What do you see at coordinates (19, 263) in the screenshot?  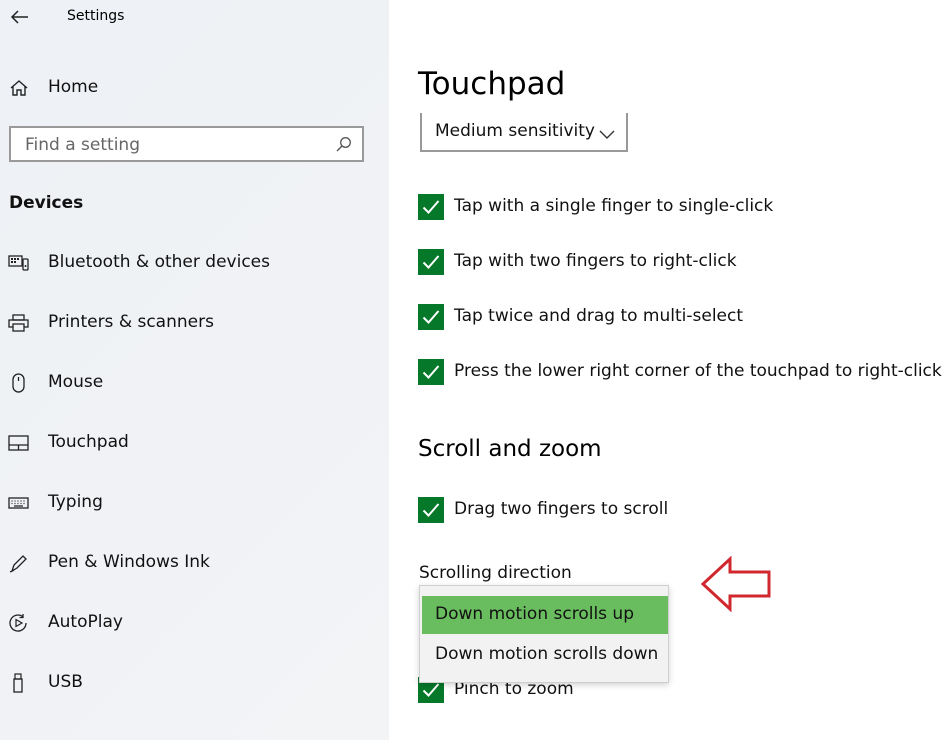 I see `bluetooth-devices-icon` at bounding box center [19, 263].